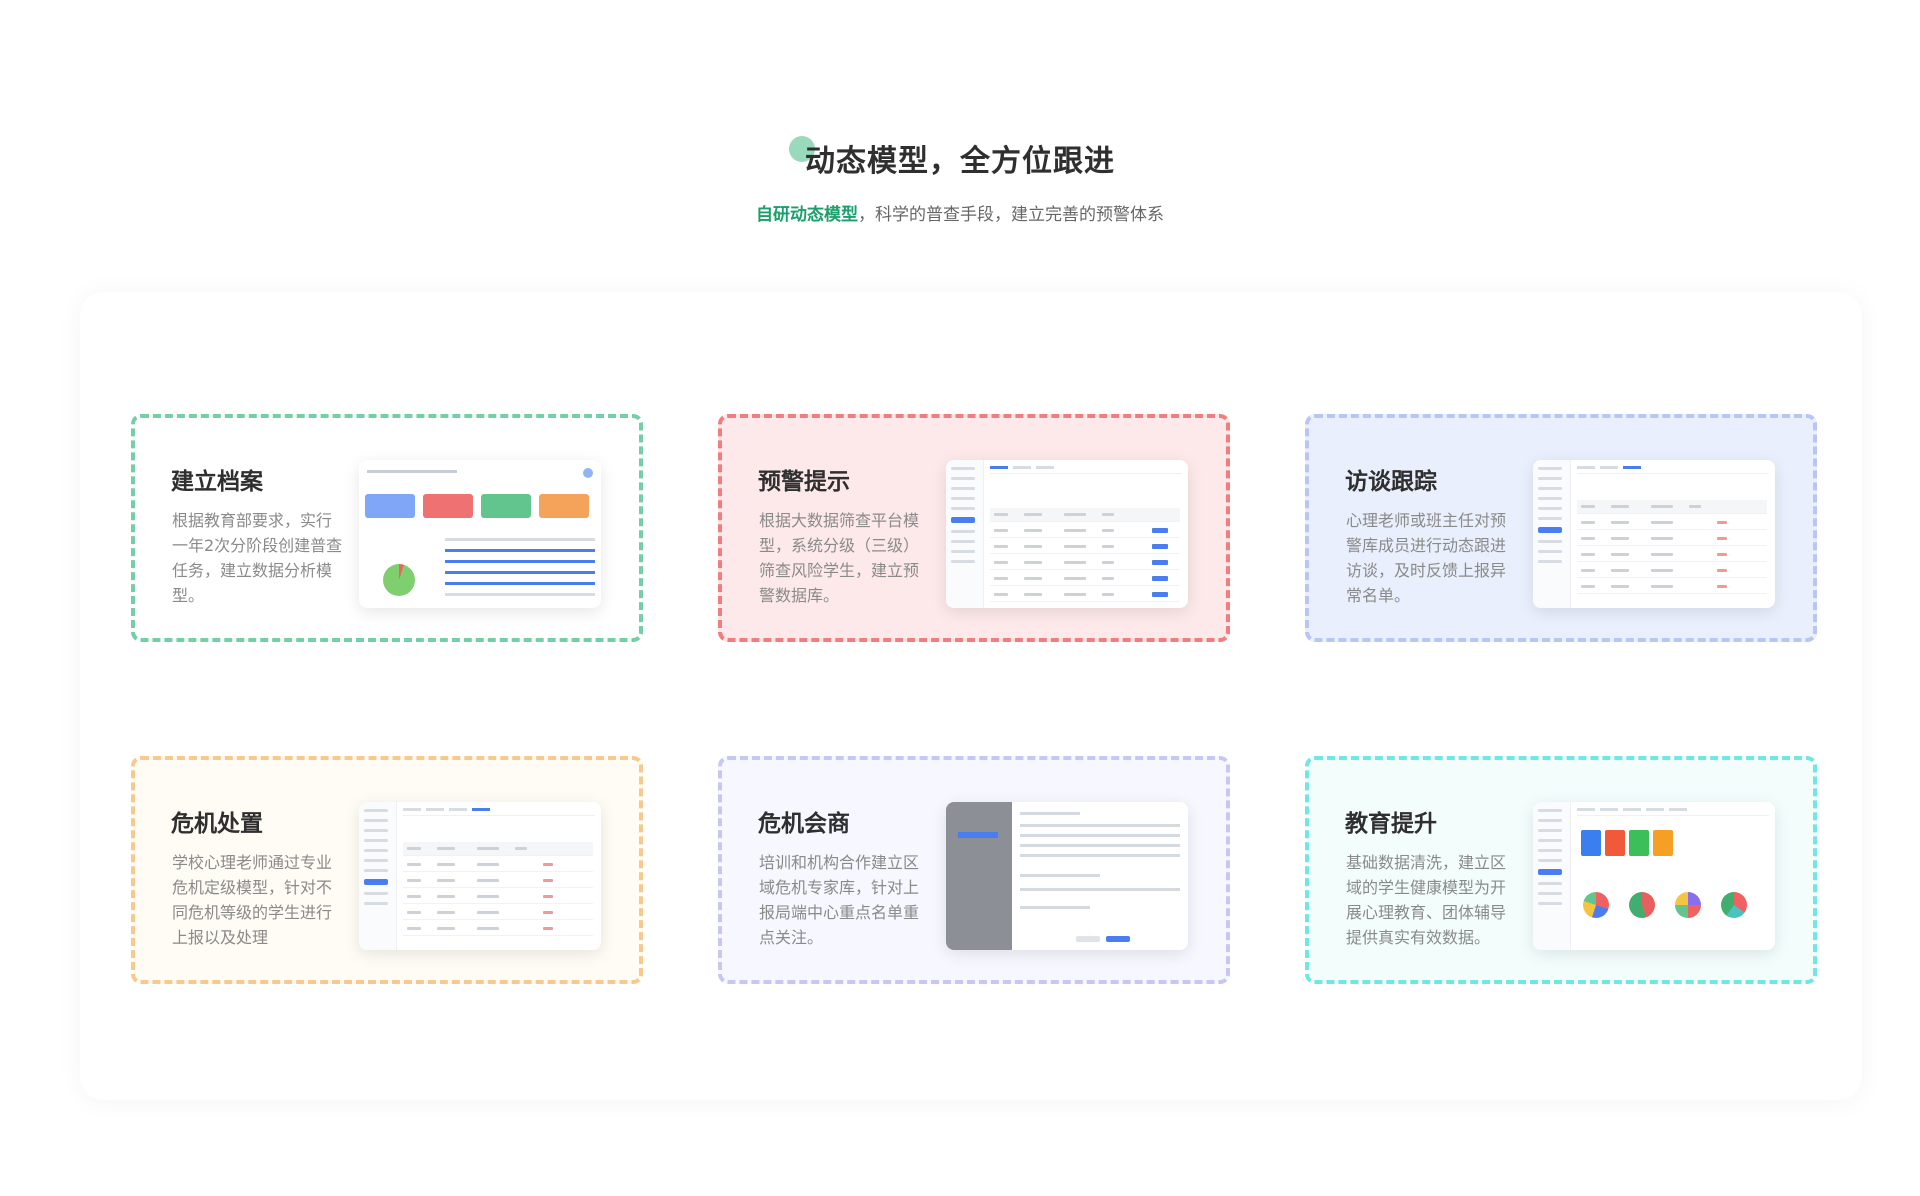 Image resolution: width=1920 pixels, height=1196 pixels. Describe the element at coordinates (399, 580) in the screenshot. I see `pie-chart-icon` at that location.